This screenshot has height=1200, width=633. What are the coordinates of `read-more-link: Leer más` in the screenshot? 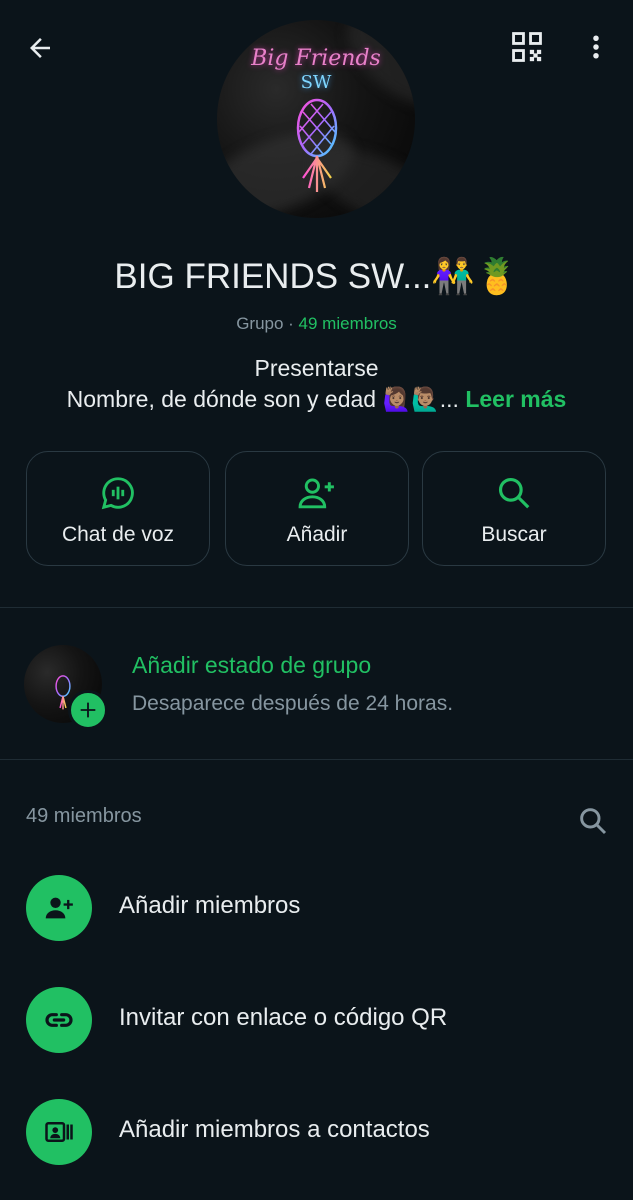 It's located at (515, 399).